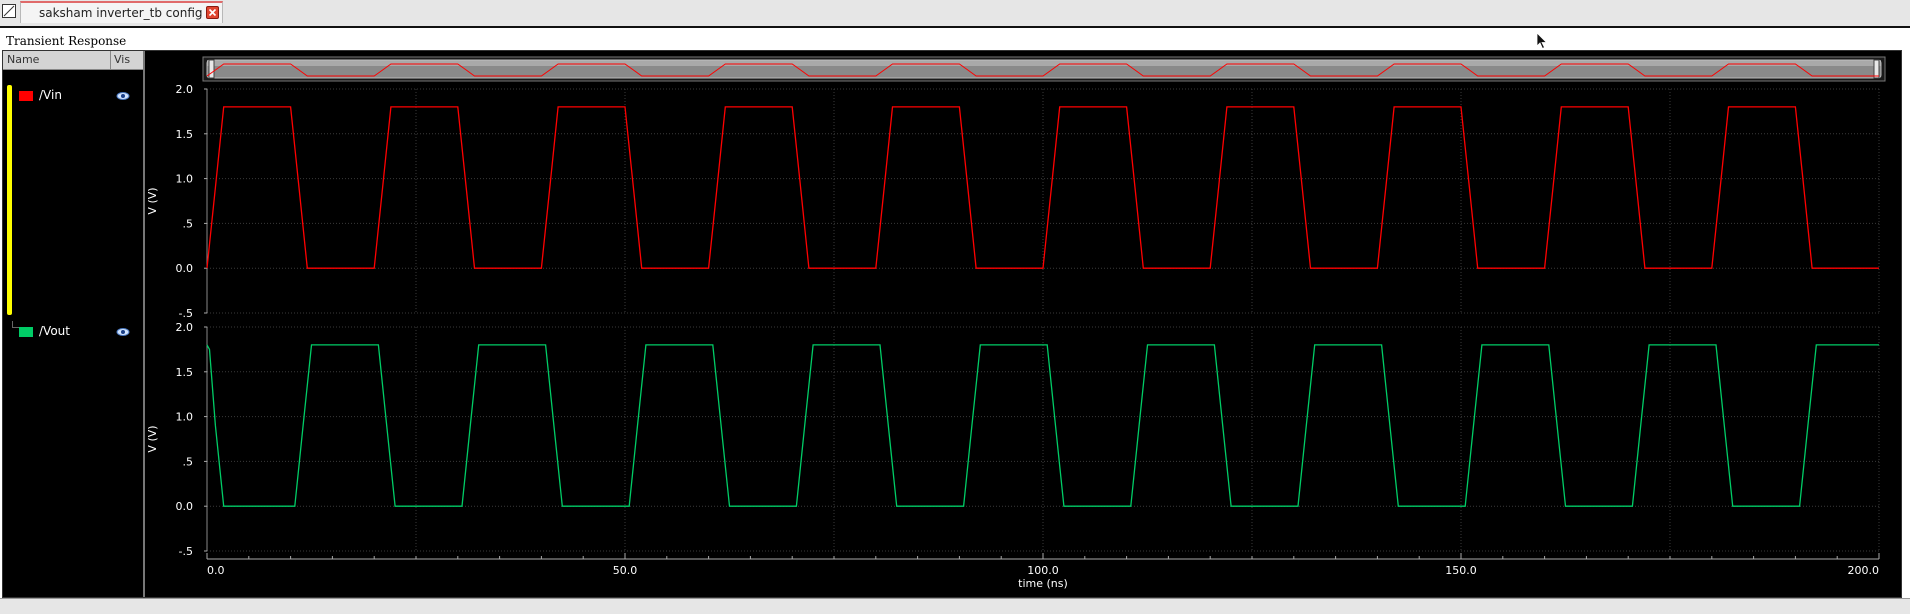 The width and height of the screenshot is (1910, 614). I want to click on signal-row-vout: /Vout, so click(73, 332).